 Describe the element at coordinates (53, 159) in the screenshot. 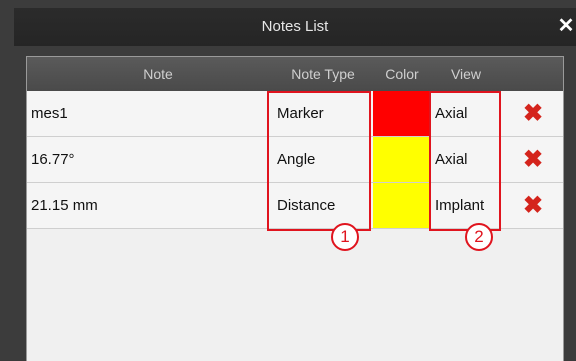

I see `note-cell: 16.77°` at that location.